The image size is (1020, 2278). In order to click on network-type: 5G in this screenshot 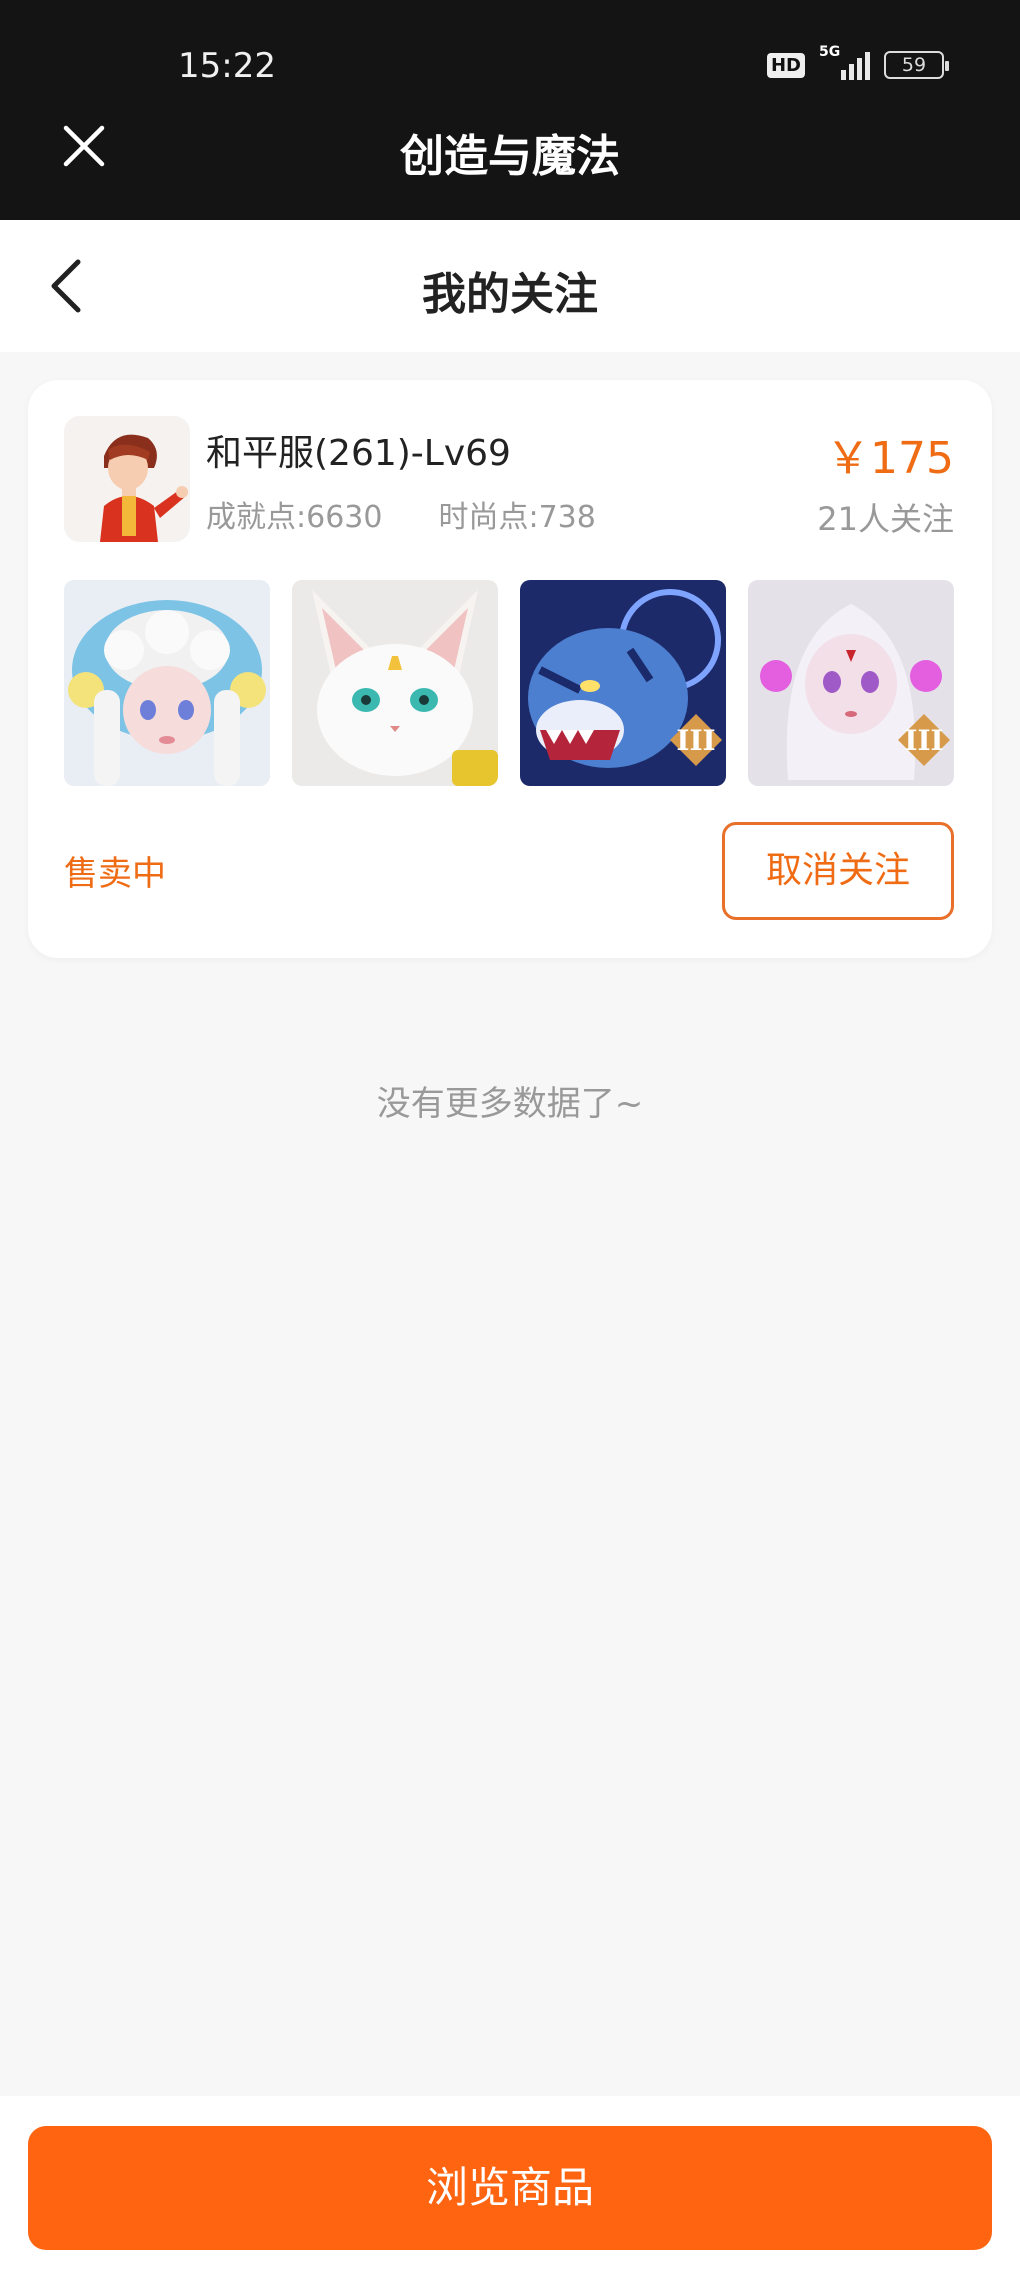, I will do `click(830, 52)`.